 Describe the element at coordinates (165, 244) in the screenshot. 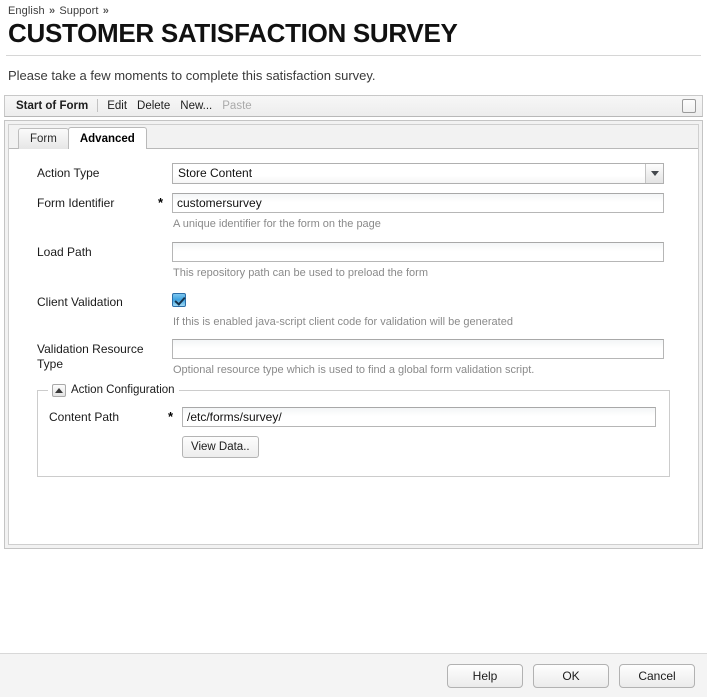

I see `load-path-required-spacer` at that location.